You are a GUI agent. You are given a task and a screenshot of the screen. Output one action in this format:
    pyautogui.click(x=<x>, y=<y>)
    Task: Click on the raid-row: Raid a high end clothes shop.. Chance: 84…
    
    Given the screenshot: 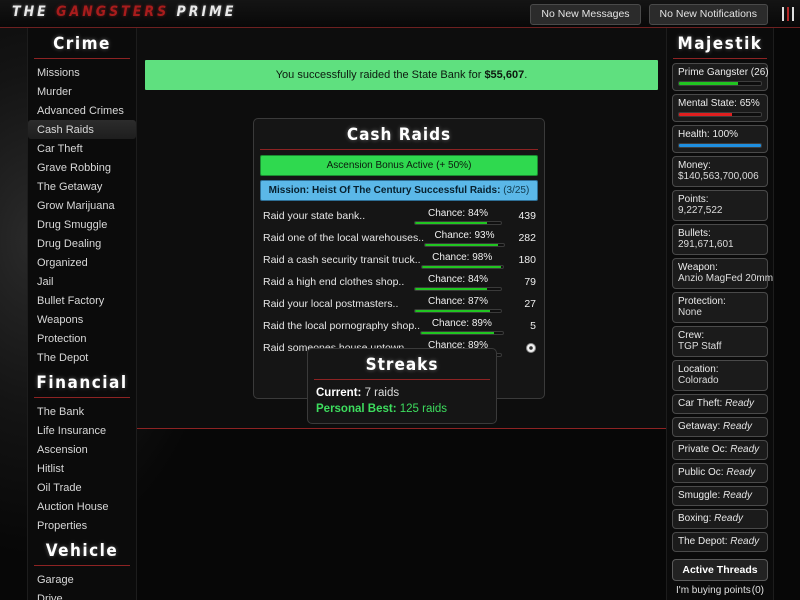 What is the action you would take?
    pyautogui.click(x=399, y=282)
    